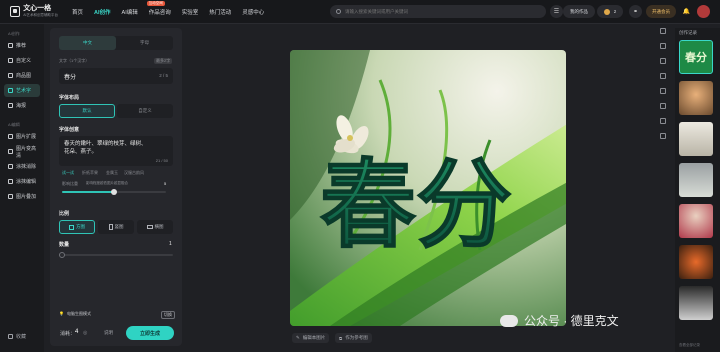 The width and height of the screenshot is (720, 352). I want to click on notification-icon: 🔔, so click(686, 11).